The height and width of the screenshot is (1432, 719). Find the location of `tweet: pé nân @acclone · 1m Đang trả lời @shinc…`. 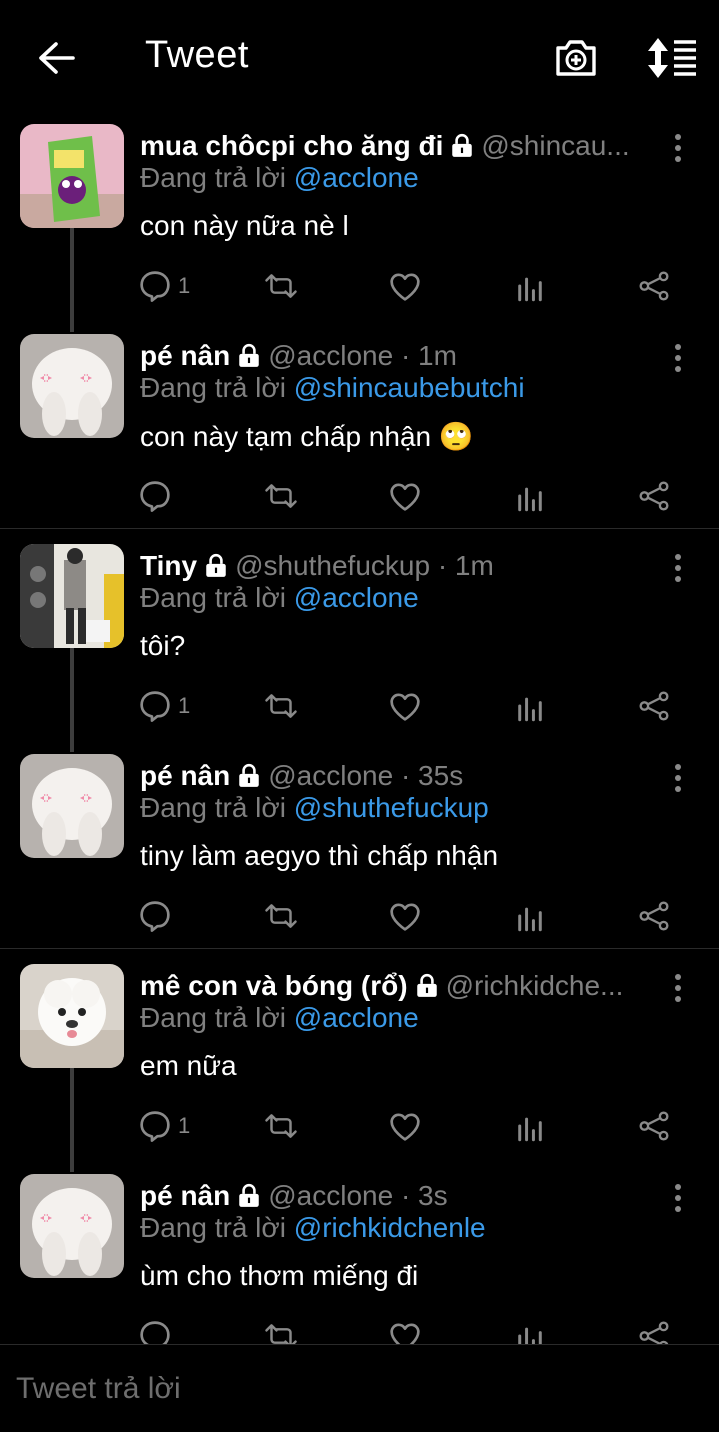

tweet: pé nân @acclone · 1m Đang trả lời @shinc… is located at coordinates (359, 425).